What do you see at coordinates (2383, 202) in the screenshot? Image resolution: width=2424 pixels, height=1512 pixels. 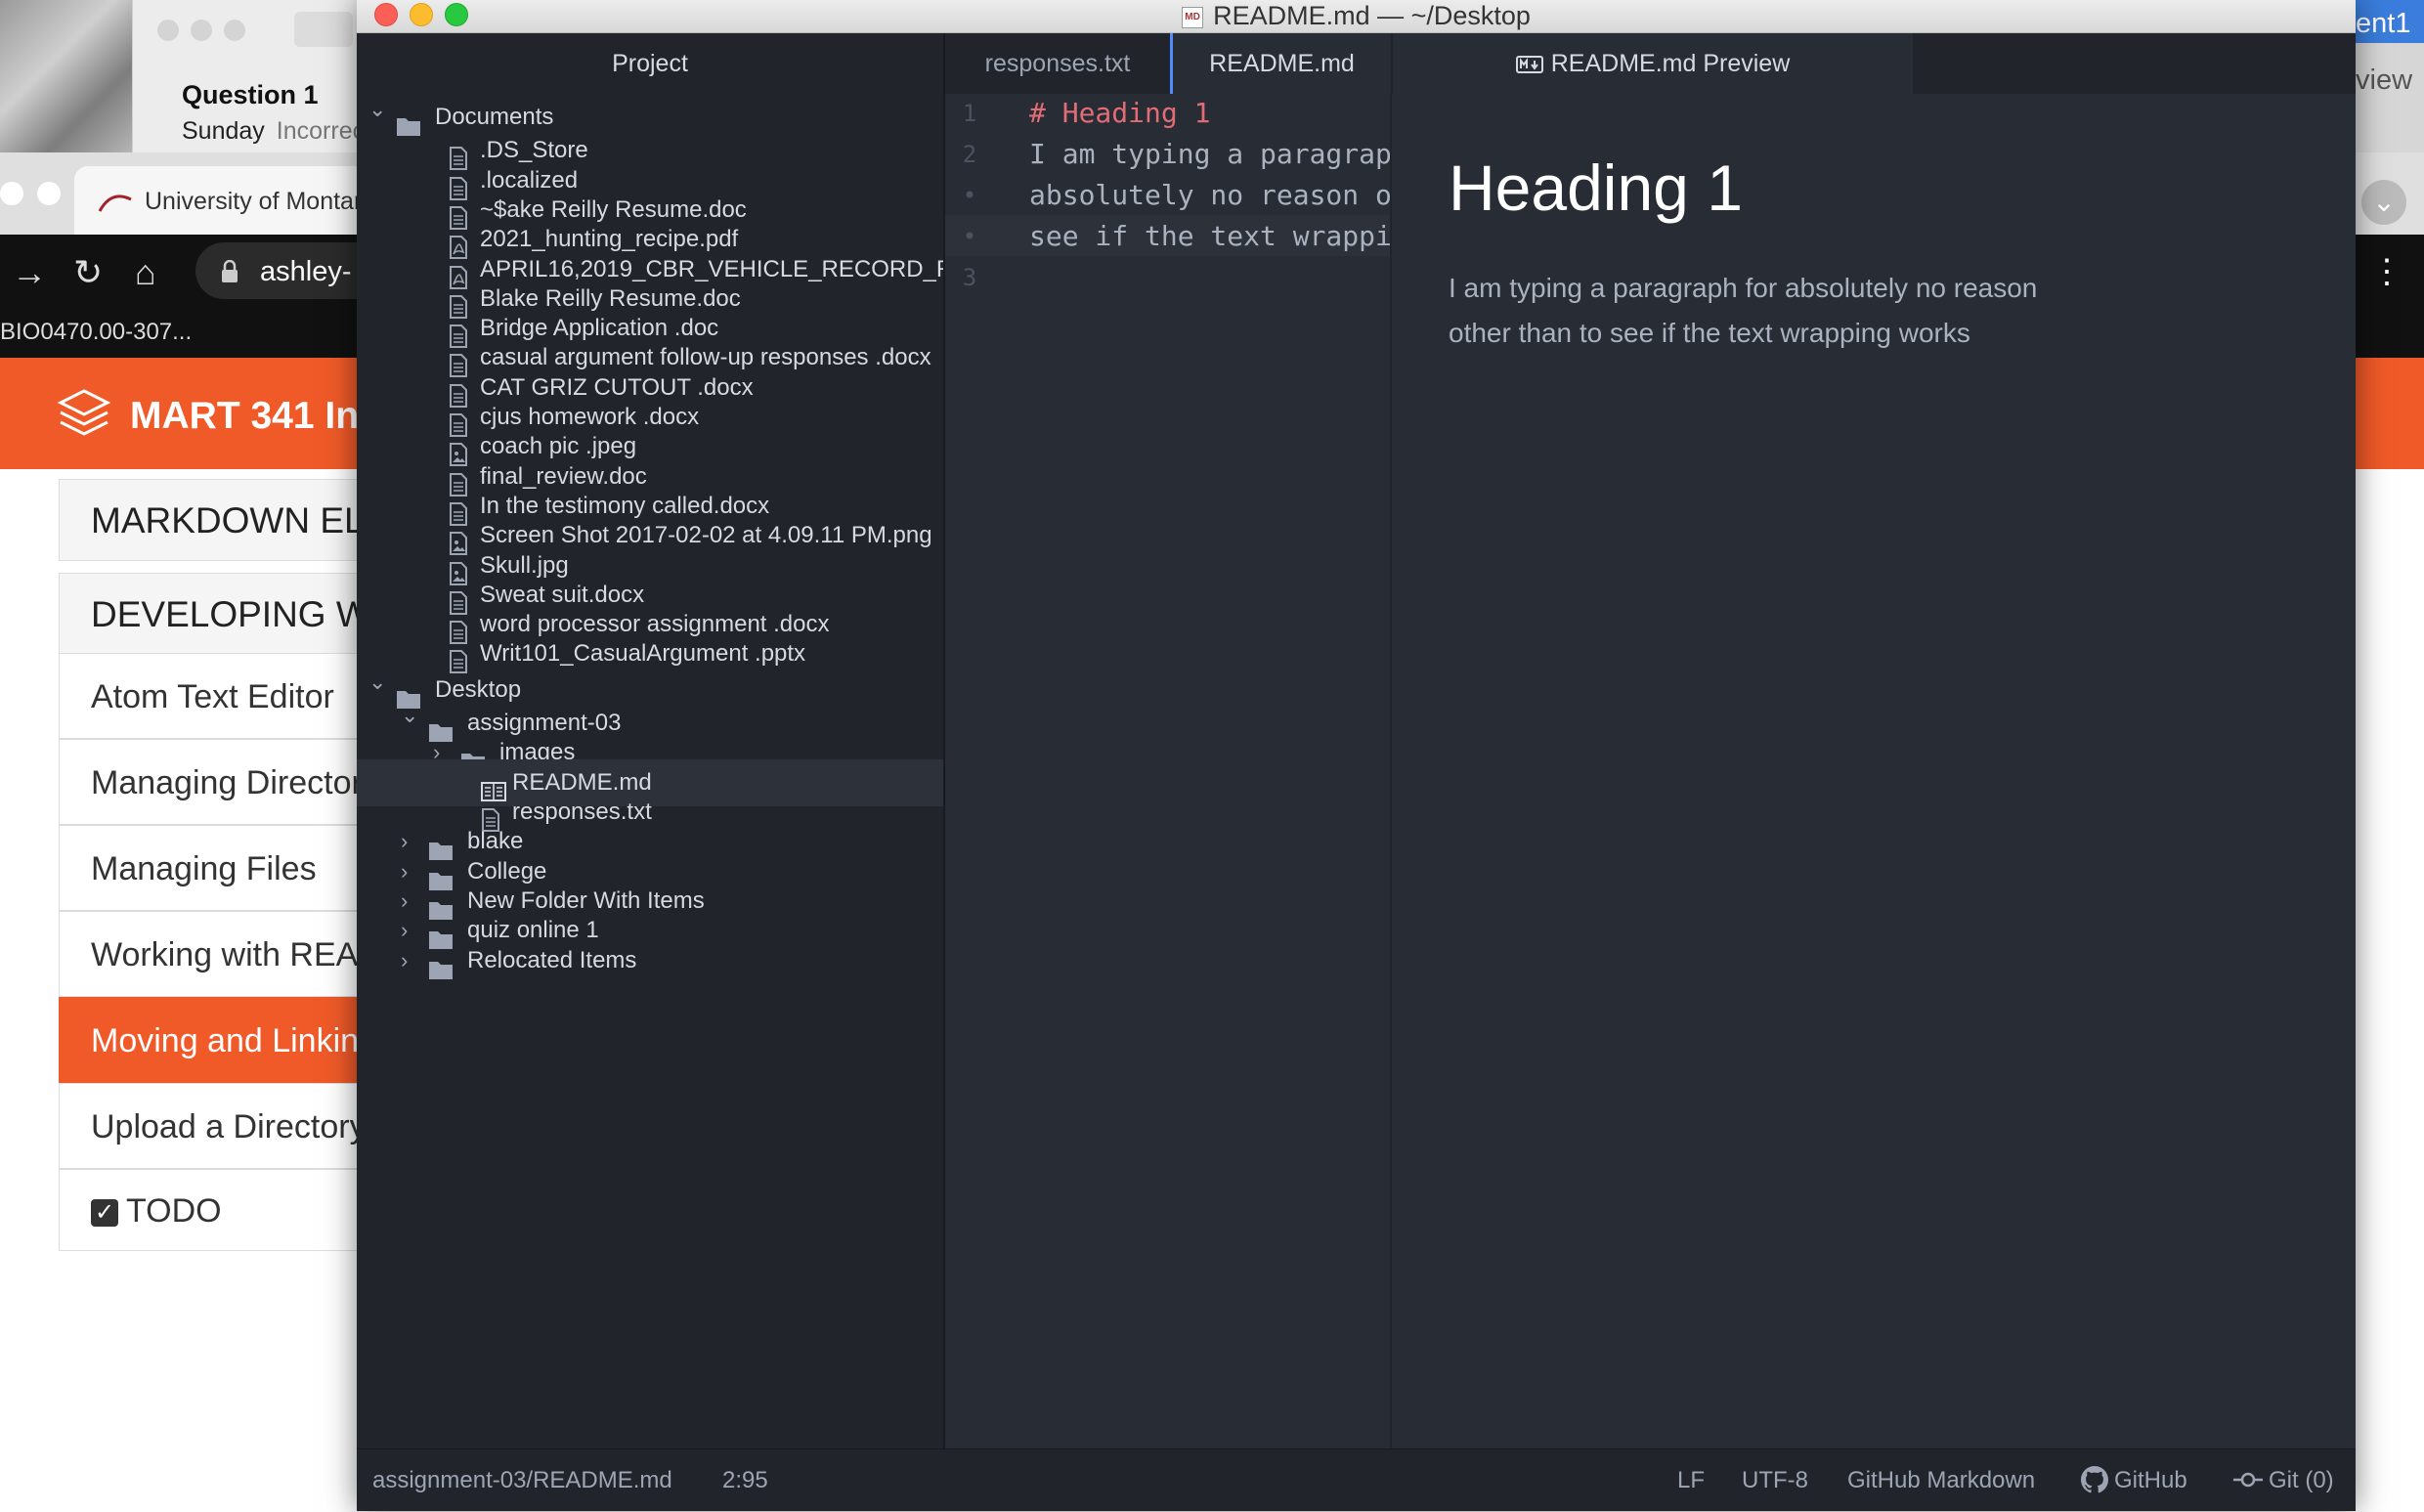 I see `chevron-down-icon: ⌄` at bounding box center [2383, 202].